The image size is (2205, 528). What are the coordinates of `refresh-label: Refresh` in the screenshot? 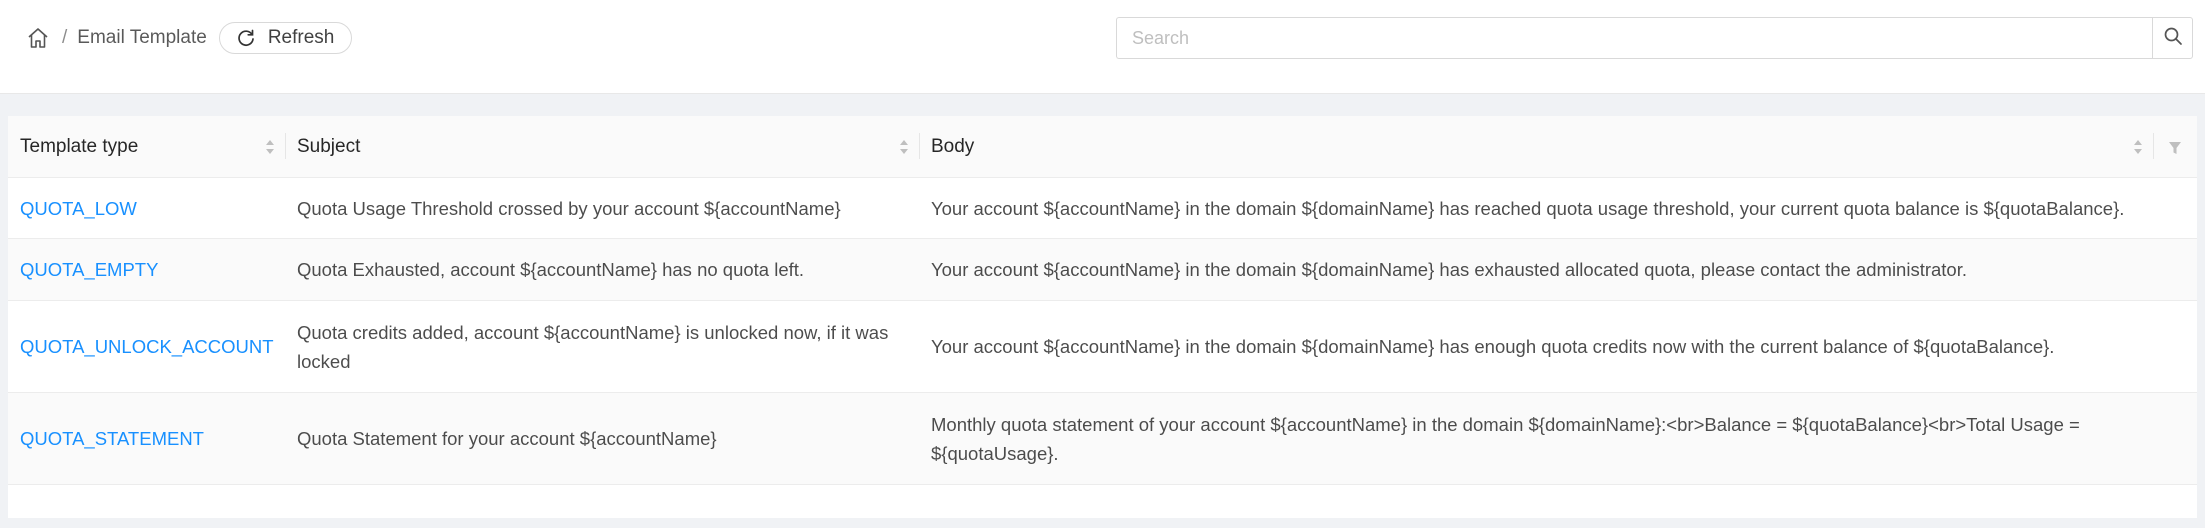 It's located at (301, 37).